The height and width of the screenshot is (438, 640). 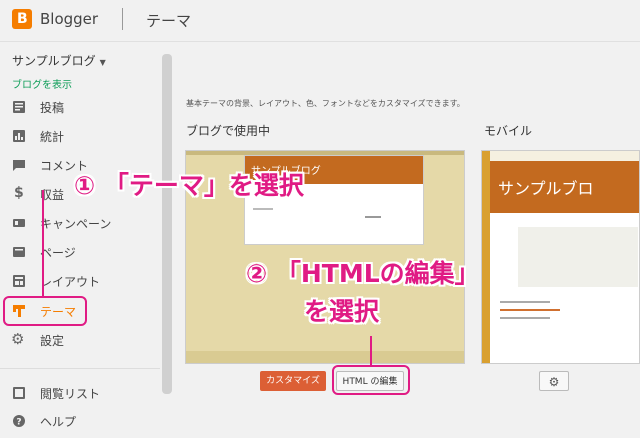 I want to click on caret-down-icon: ▼, so click(x=102, y=62).